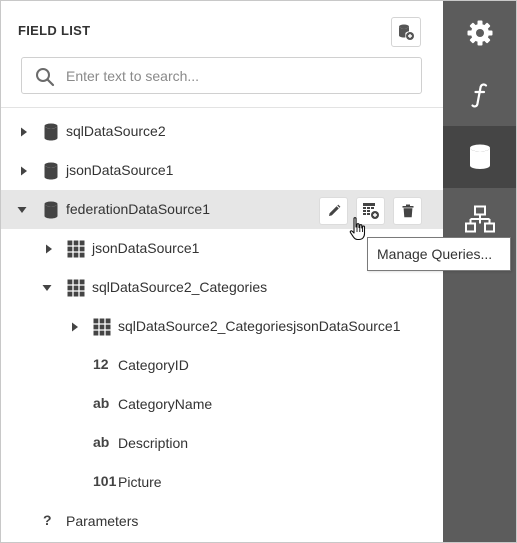 The width and height of the screenshot is (517, 543). What do you see at coordinates (222, 521) in the screenshot?
I see `tree-item-parameters: ? Parameters` at bounding box center [222, 521].